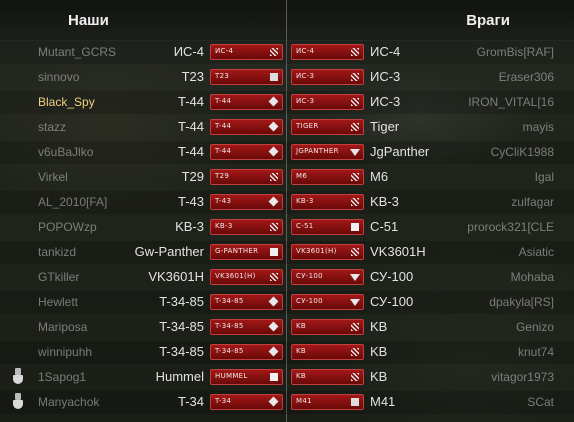  Describe the element at coordinates (58, 302) in the screenshot. I see `player-name: Hewlett` at that location.